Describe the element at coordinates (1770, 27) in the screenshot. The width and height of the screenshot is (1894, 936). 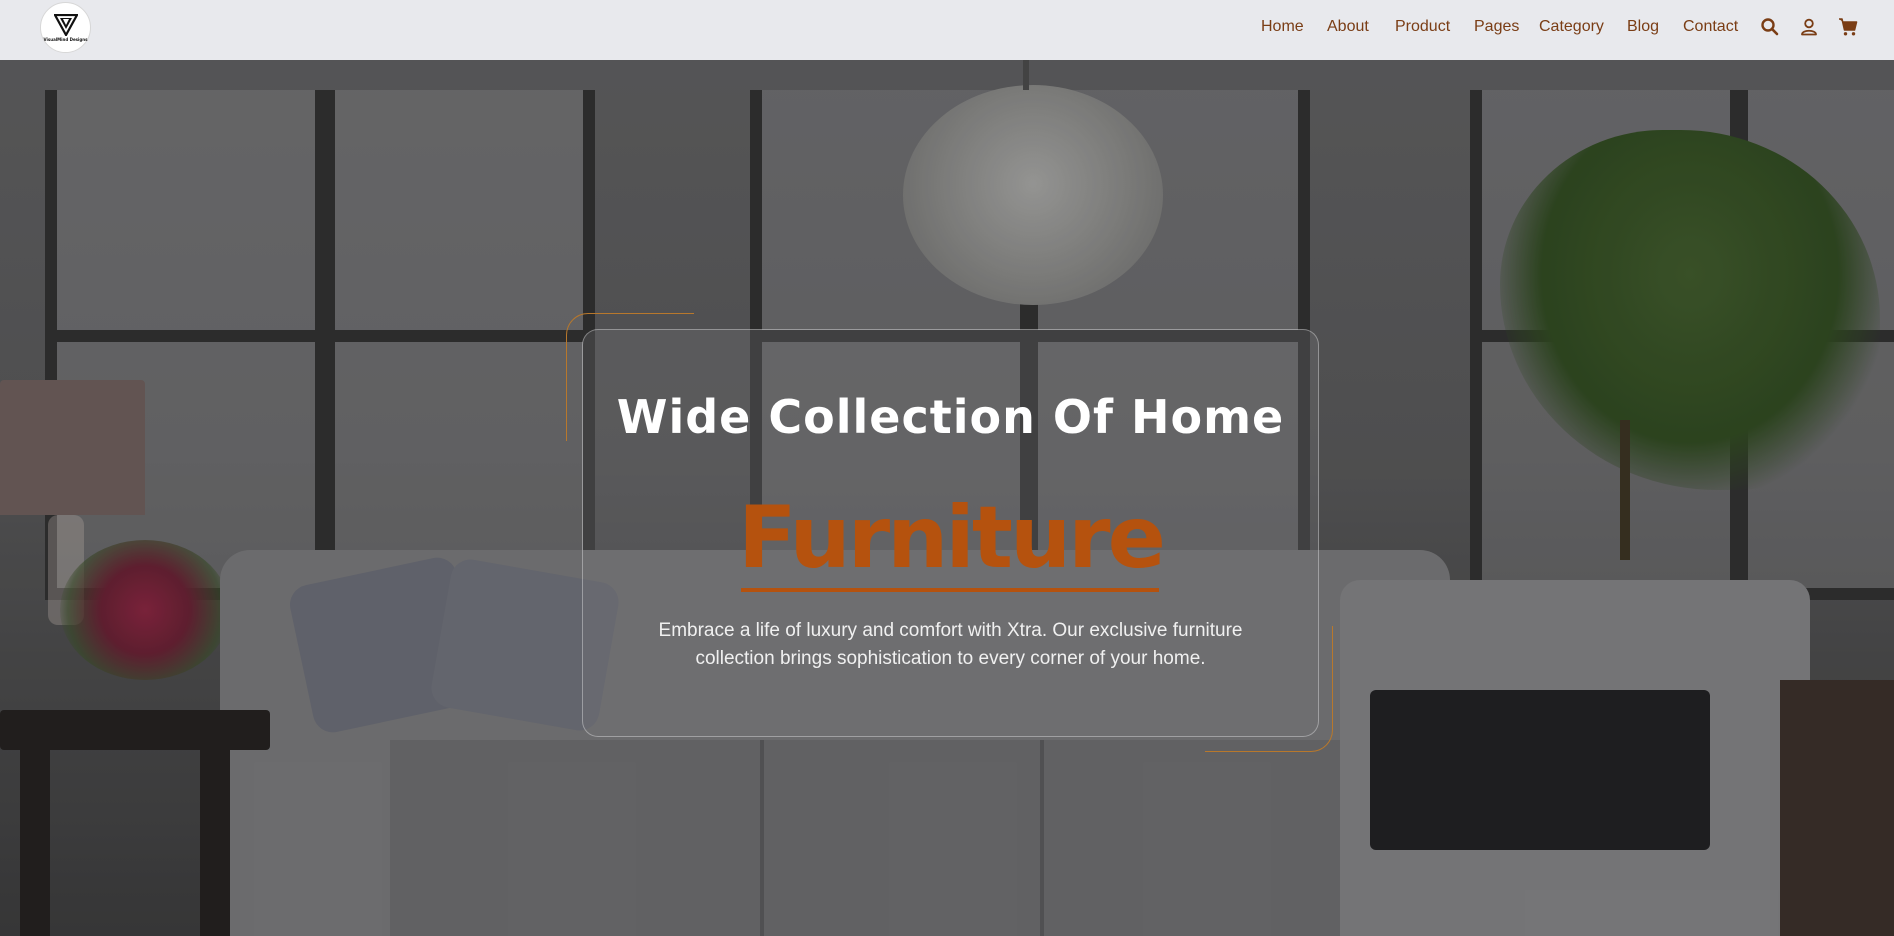
I see `search-icon` at that location.